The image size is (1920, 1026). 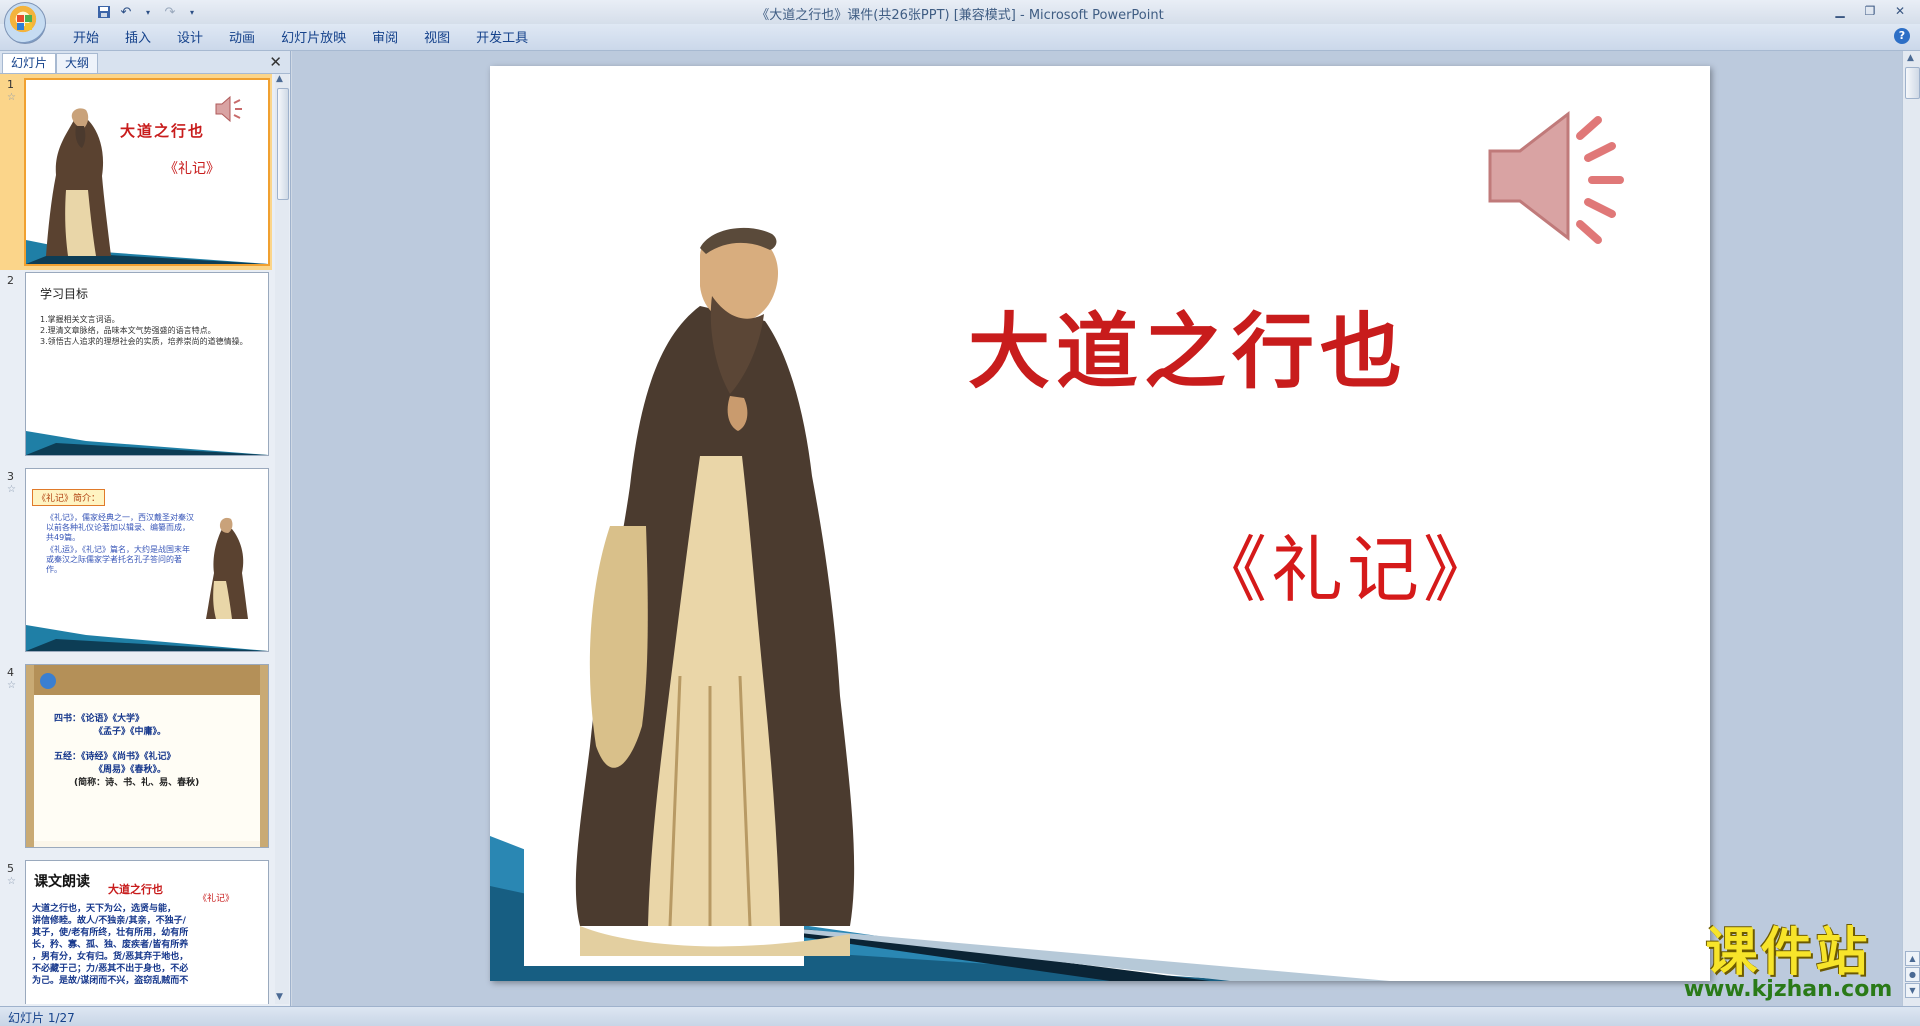 What do you see at coordinates (29, 63) in the screenshot?
I see `tab-slides: 幻灯片` at bounding box center [29, 63].